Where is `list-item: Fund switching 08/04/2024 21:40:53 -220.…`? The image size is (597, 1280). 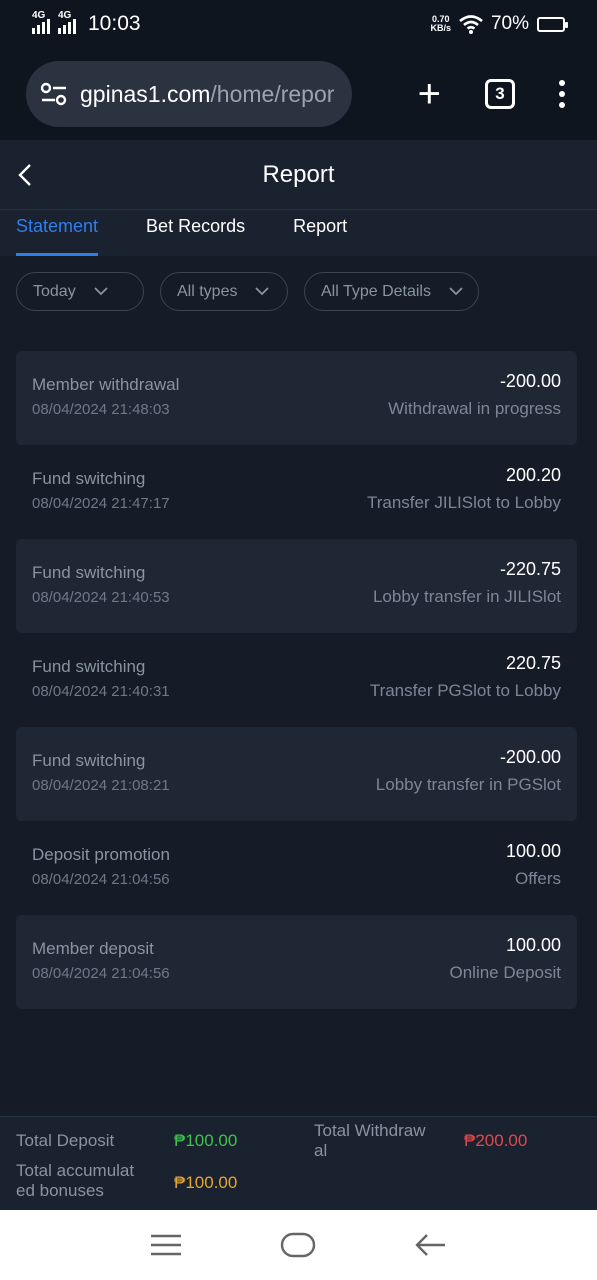
list-item: Fund switching 08/04/2024 21:40:53 -220.… is located at coordinates (296, 586).